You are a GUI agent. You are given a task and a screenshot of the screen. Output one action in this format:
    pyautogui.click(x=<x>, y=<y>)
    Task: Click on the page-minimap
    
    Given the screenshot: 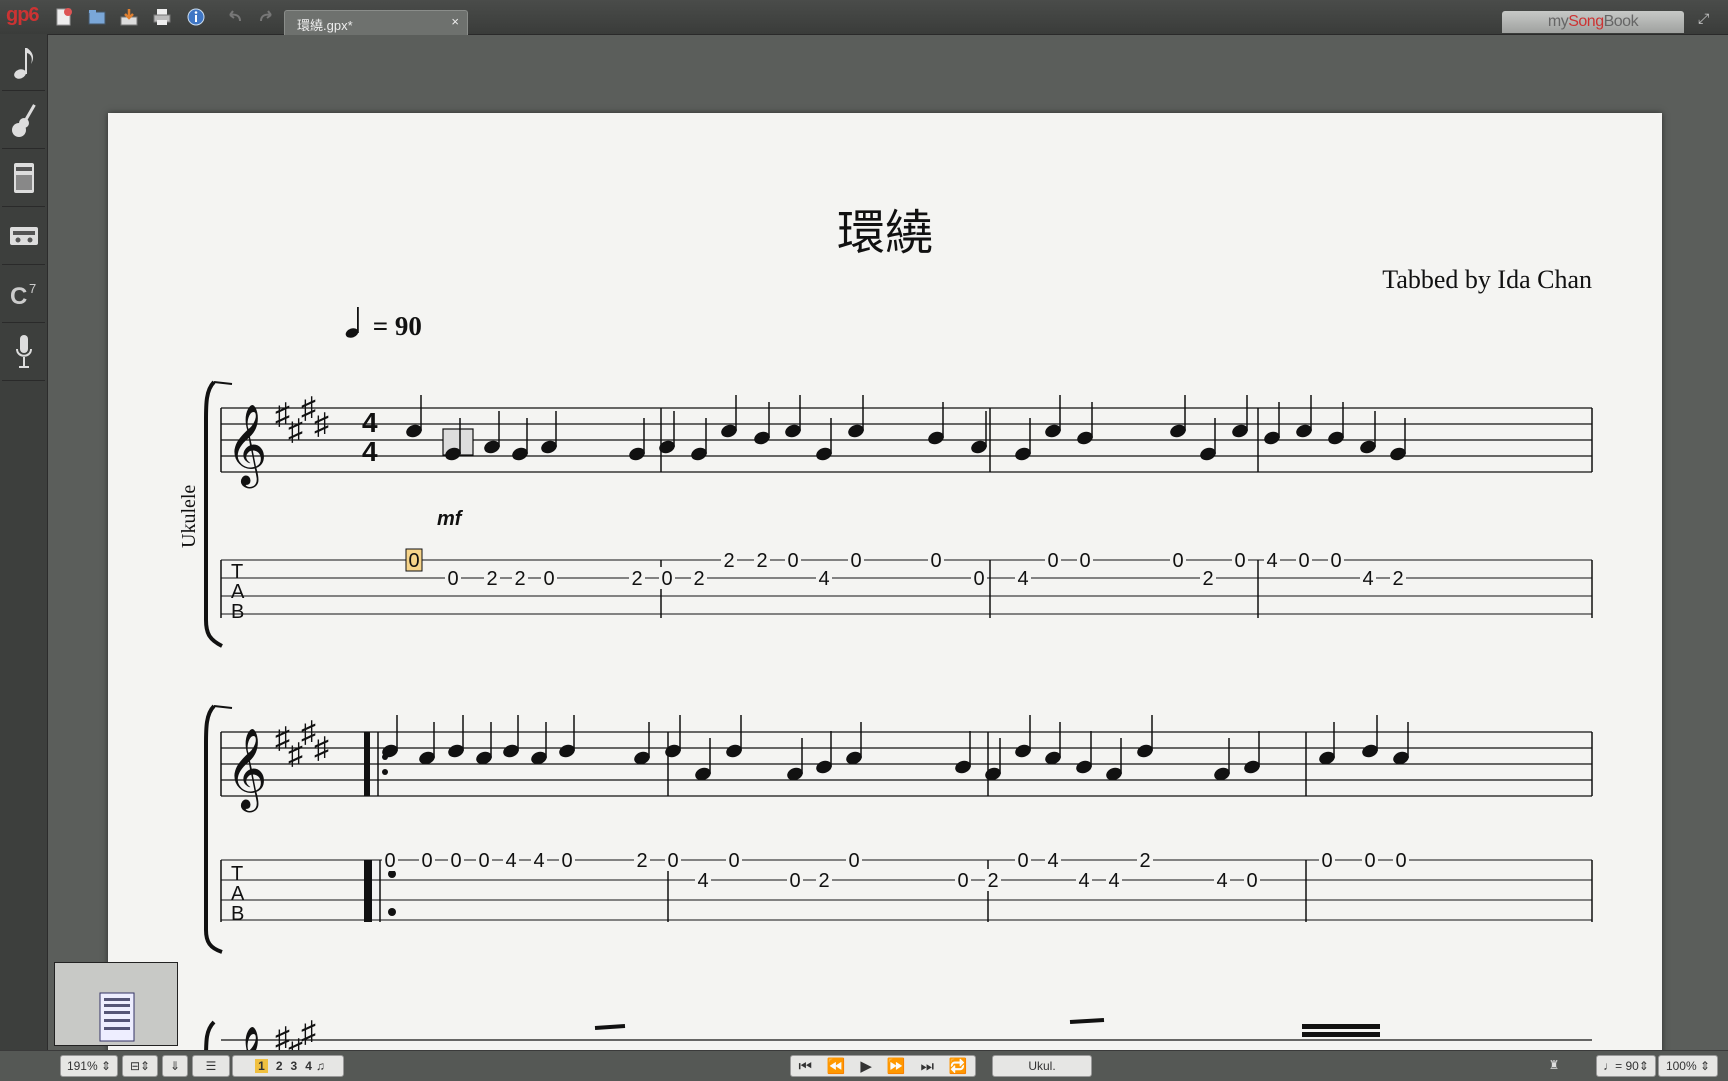 What is the action you would take?
    pyautogui.click(x=116, y=1004)
    